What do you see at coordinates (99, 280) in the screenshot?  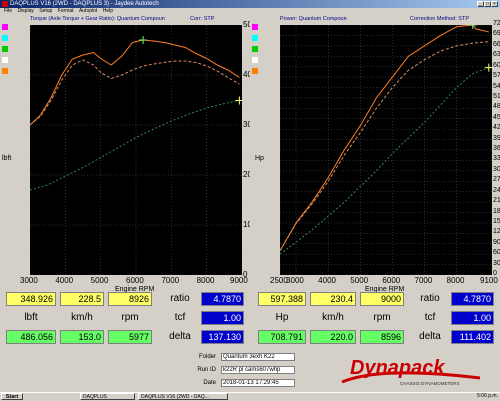 I see `torque-x-tick: 5000` at bounding box center [99, 280].